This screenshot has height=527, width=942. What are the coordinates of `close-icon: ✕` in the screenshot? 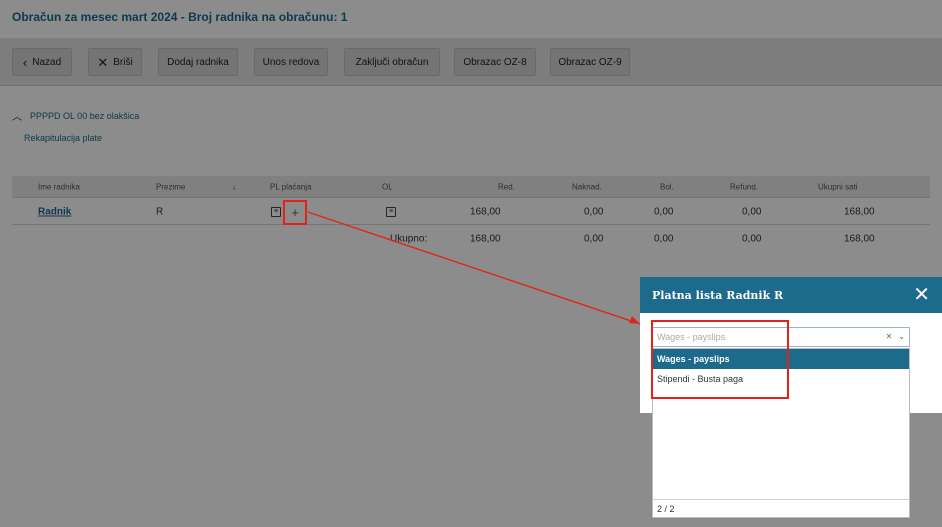 It's located at (921, 295).